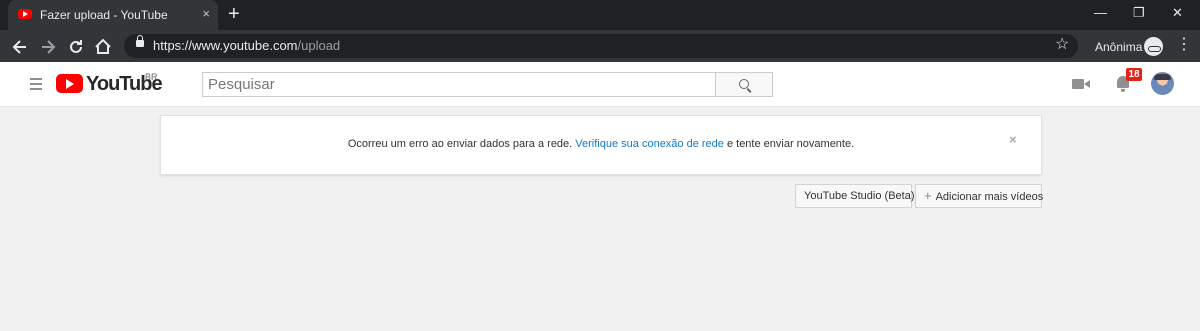 The height and width of the screenshot is (331, 1200). Describe the element at coordinates (1119, 47) in the screenshot. I see `incognito-label: Anônima` at that location.